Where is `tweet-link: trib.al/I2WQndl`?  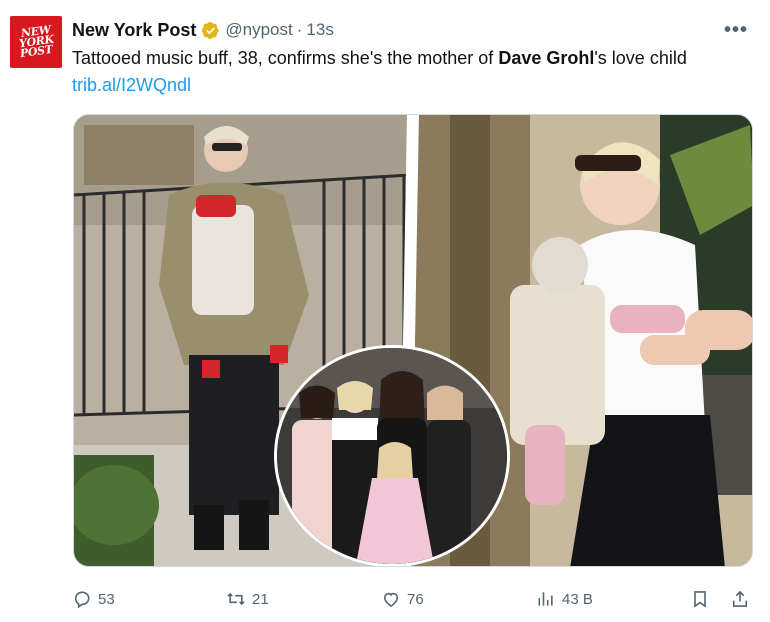 tweet-link: trib.al/I2WQndl is located at coordinates (131, 85).